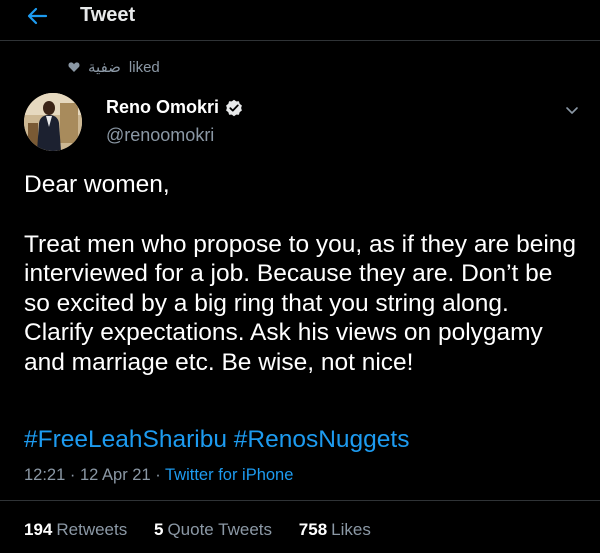  I want to click on tweet-date: 12 Apr 21, so click(115, 475).